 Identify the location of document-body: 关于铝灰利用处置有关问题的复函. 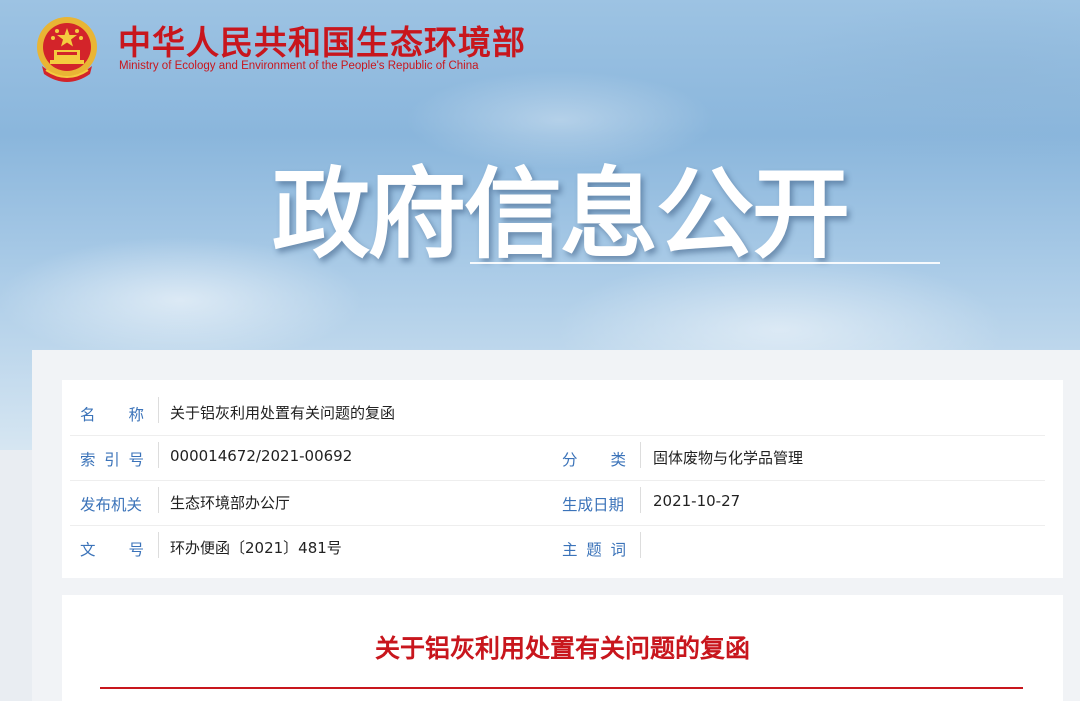
(562, 648).